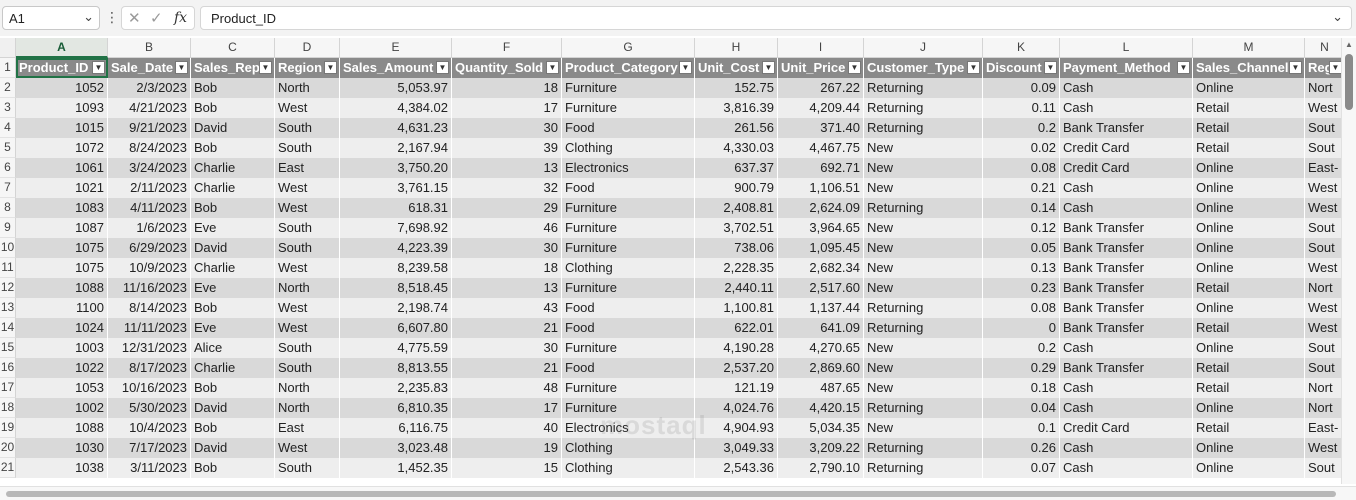 This screenshot has width=1356, height=500. What do you see at coordinates (8, 228) in the screenshot?
I see `row-number: 9` at bounding box center [8, 228].